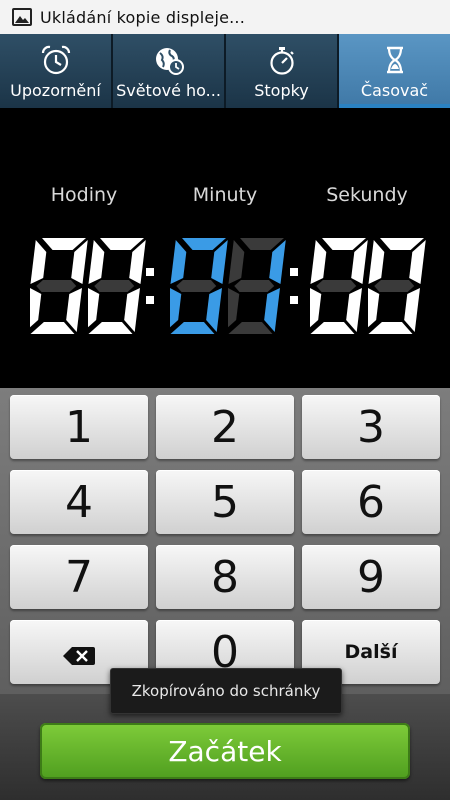  What do you see at coordinates (55, 90) in the screenshot?
I see `tab-label: Upozornění` at bounding box center [55, 90].